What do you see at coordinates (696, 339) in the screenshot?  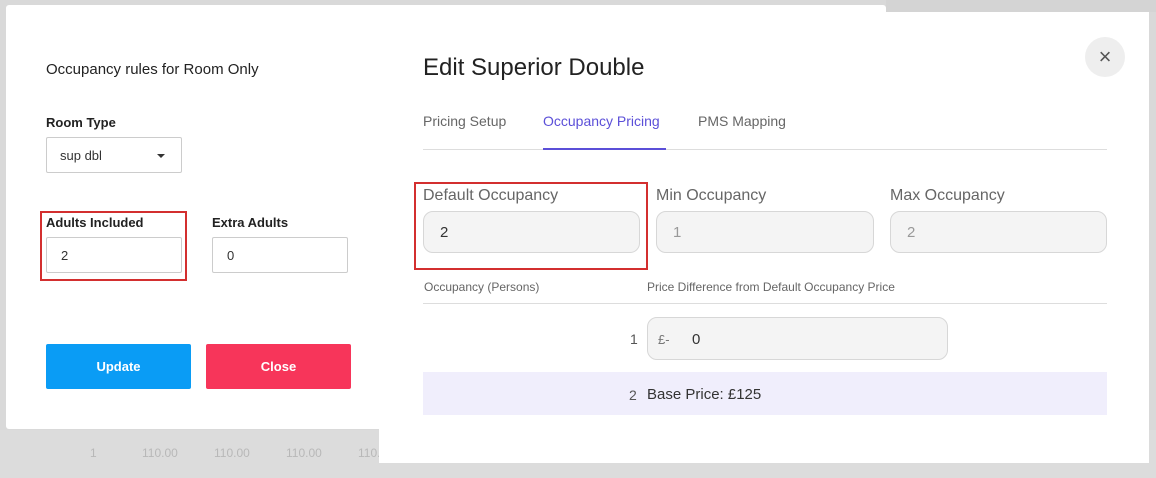 I see `price-difference-value: 0` at bounding box center [696, 339].